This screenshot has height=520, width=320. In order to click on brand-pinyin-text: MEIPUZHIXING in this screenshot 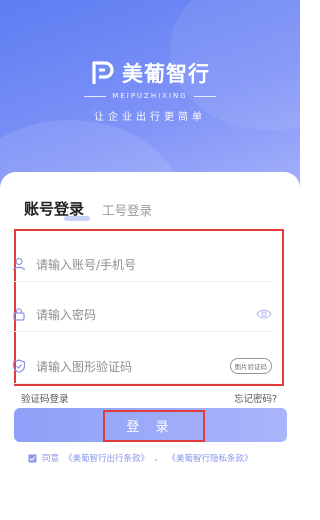, I will do `click(150, 96)`.